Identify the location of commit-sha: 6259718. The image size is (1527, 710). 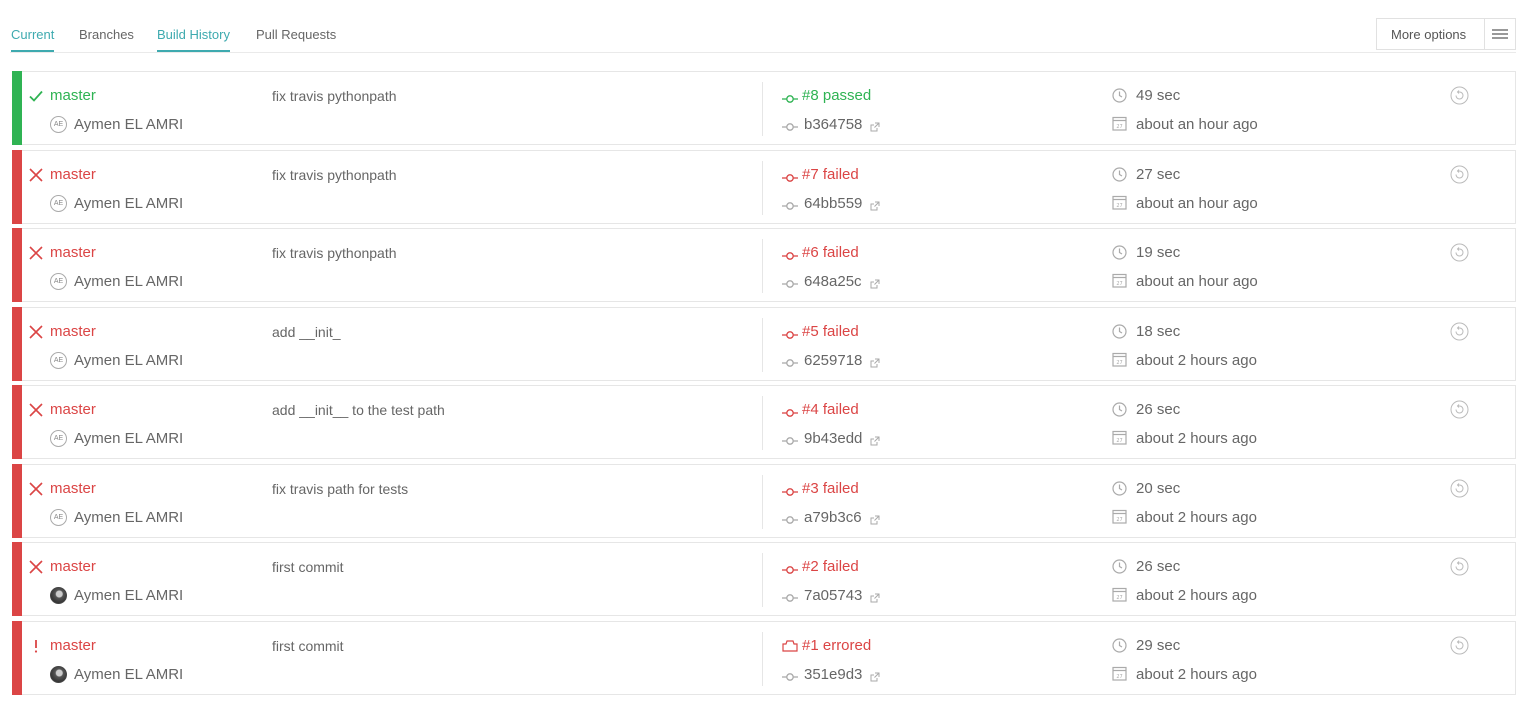
(833, 360).